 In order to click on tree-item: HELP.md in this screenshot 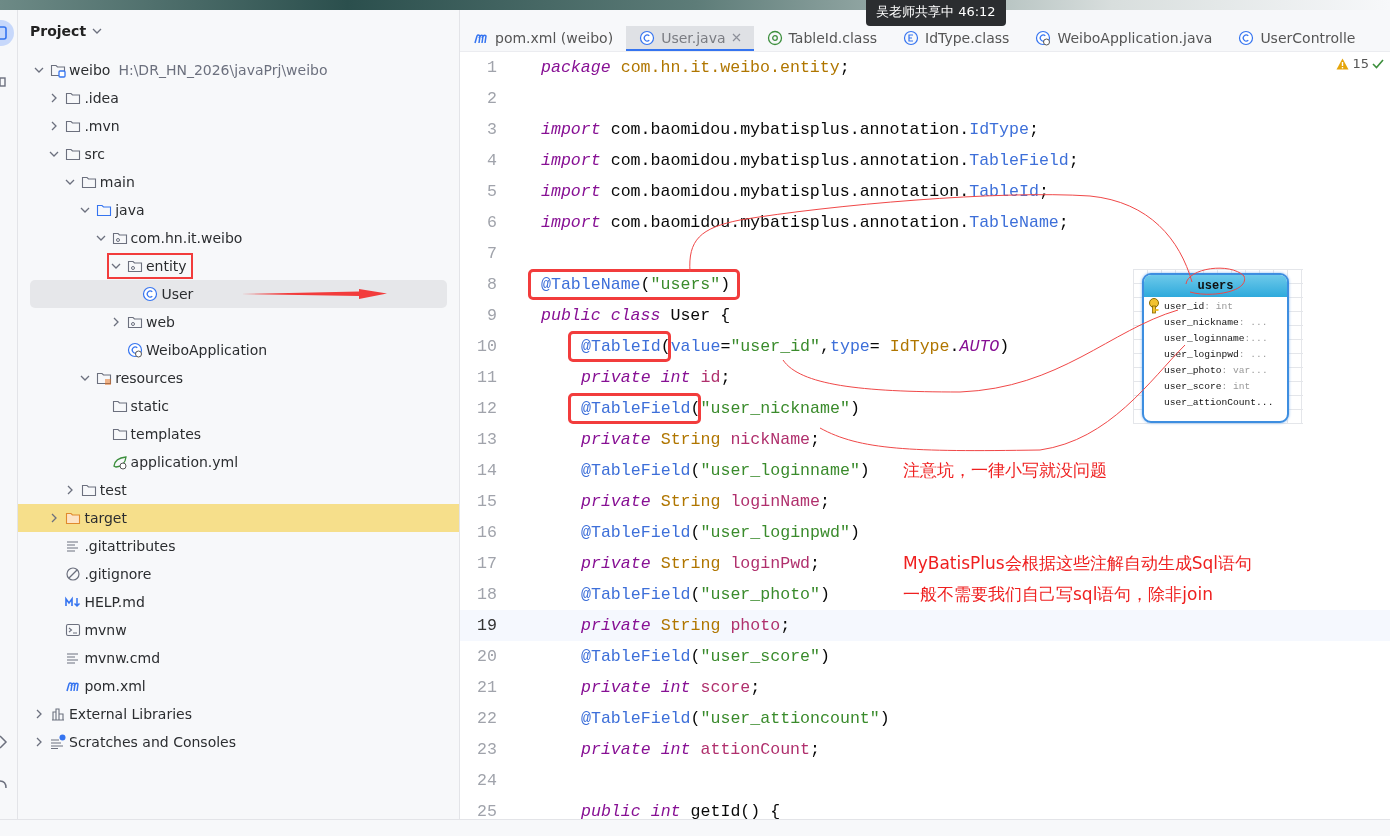, I will do `click(238, 602)`.